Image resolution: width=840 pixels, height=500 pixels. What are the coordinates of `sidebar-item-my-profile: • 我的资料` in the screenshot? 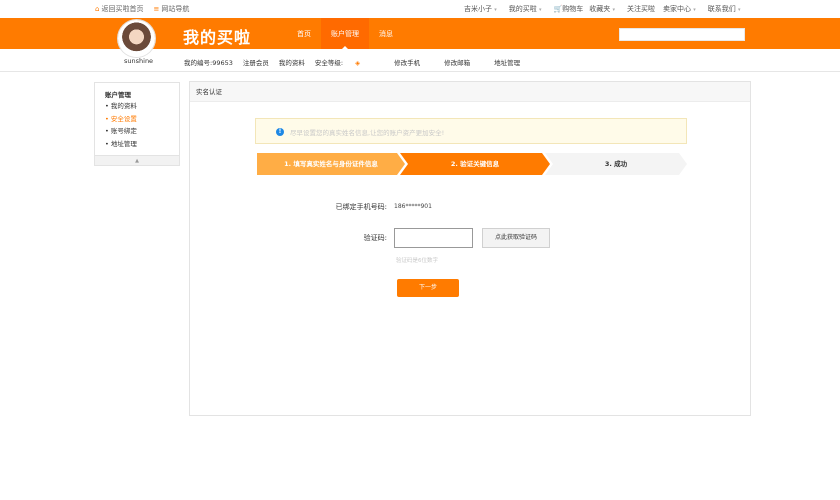 It's located at (121, 106).